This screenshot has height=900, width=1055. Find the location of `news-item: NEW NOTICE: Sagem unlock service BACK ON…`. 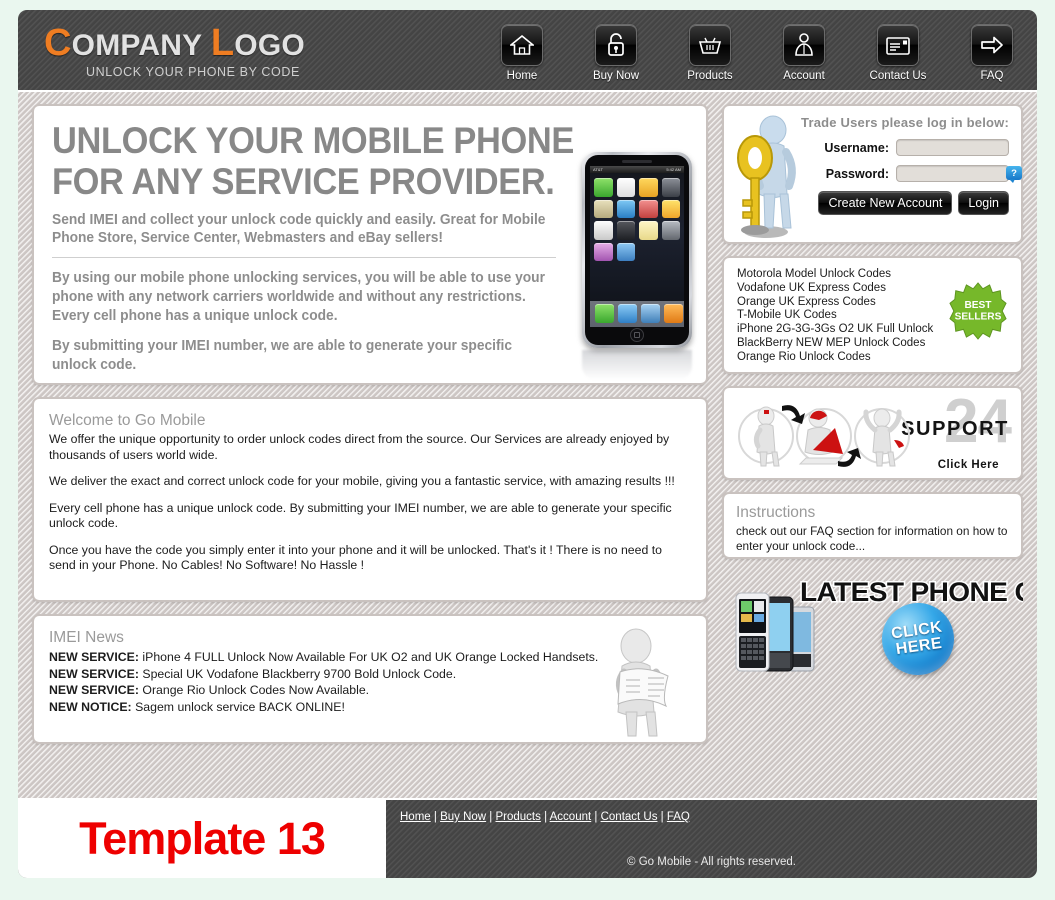

news-item: NEW NOTICE: Sagem unlock service BACK ON… is located at coordinates (370, 707).